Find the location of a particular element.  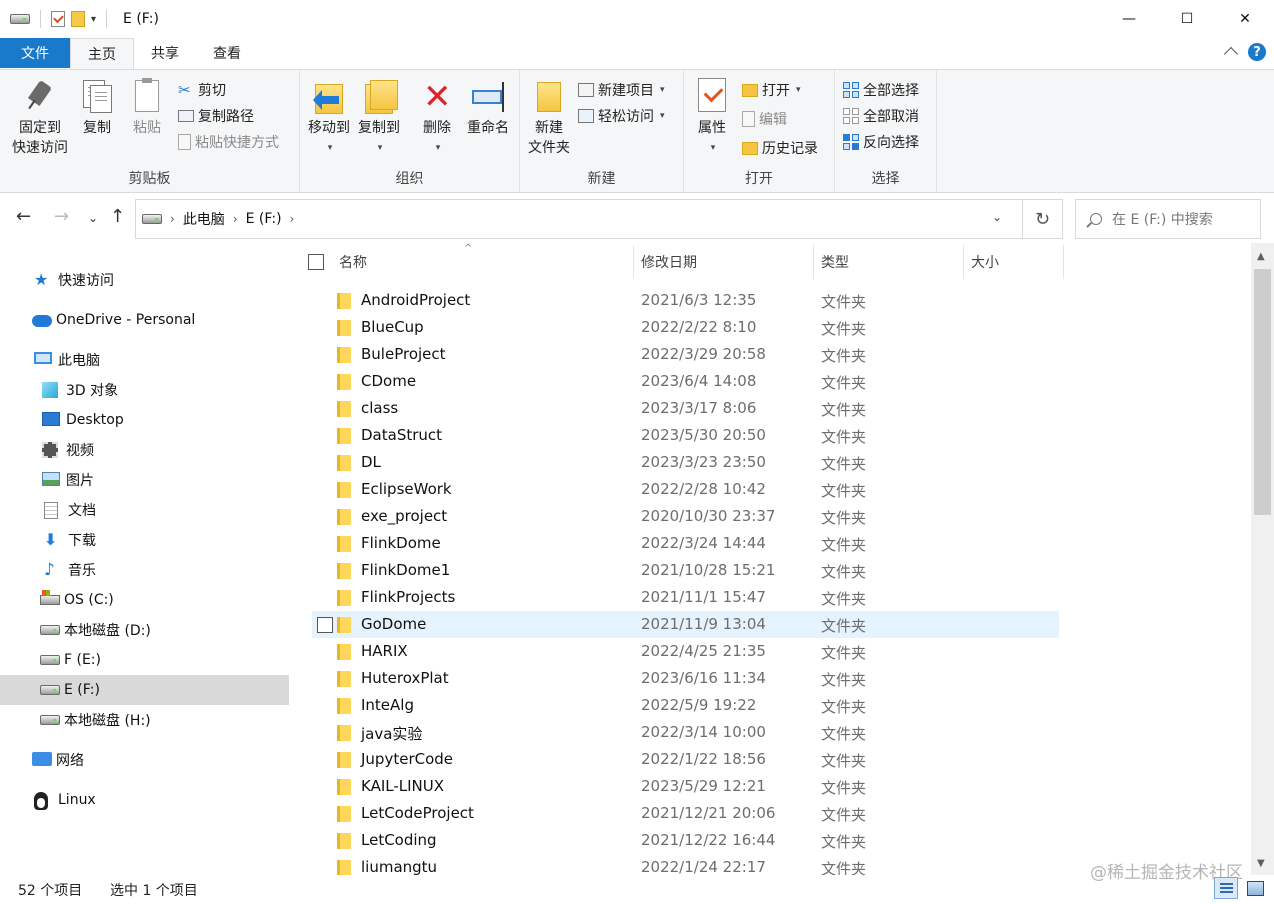

file-row: LetCodeProject 2021/12/21 20:06 文件夹 is located at coordinates (685, 813).